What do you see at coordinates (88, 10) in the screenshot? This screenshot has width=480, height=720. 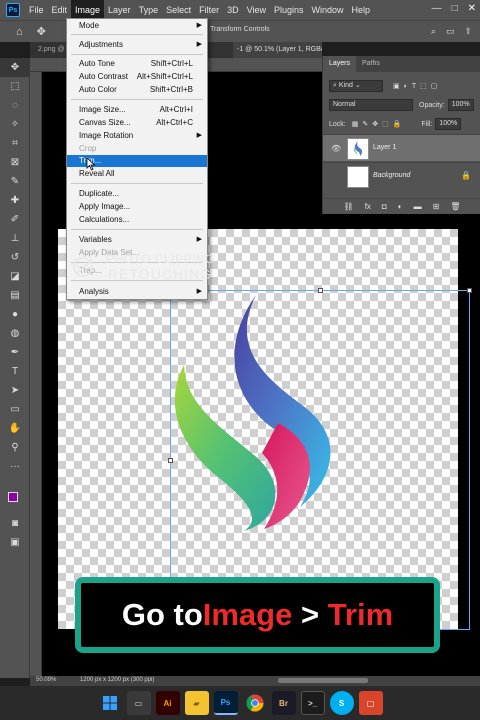 I see `menu-image: Image` at bounding box center [88, 10].